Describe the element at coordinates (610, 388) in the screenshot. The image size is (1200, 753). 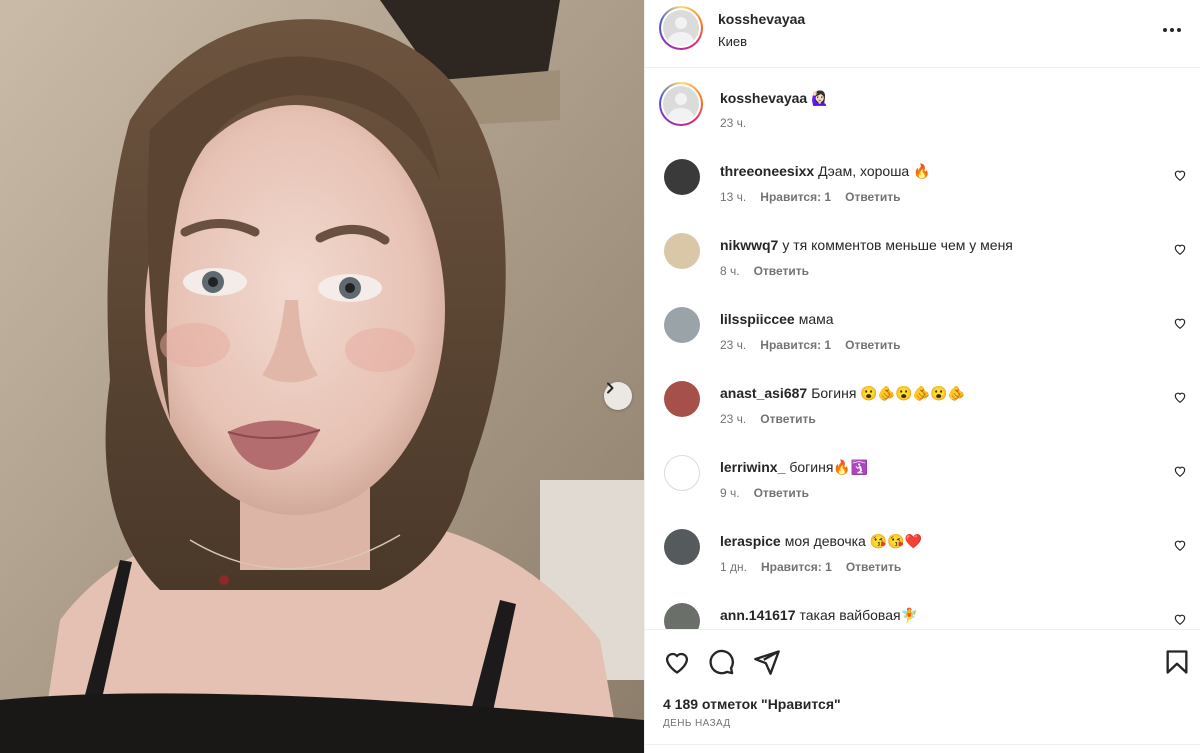
I see `chevron-right-icon` at that location.